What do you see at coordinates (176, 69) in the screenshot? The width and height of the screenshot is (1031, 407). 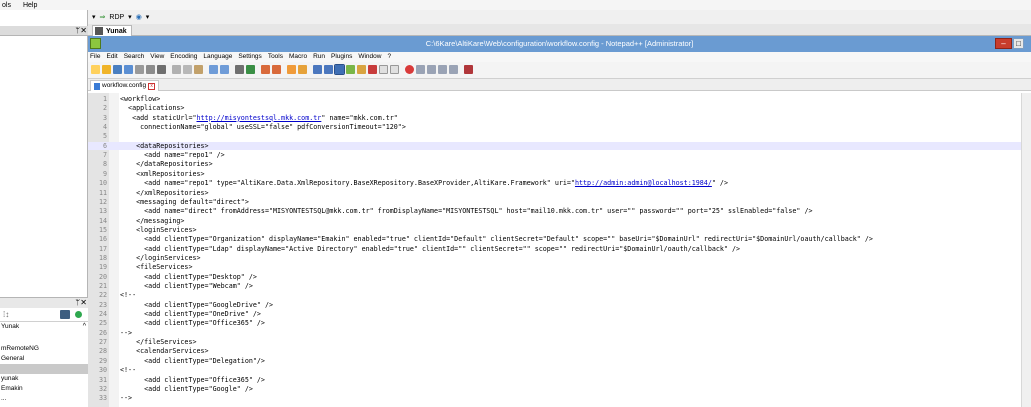 I see `cut-icon` at bounding box center [176, 69].